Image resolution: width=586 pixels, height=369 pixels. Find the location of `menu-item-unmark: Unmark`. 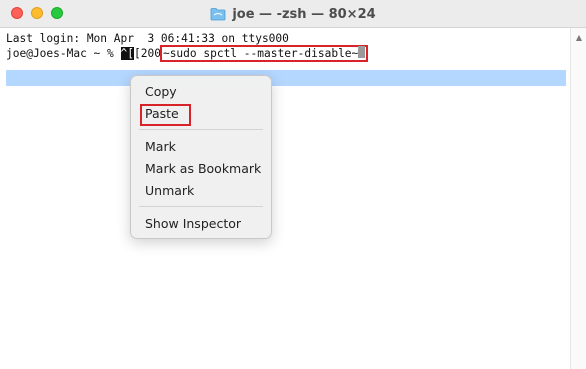

menu-item-unmark: Unmark is located at coordinates (169, 191).